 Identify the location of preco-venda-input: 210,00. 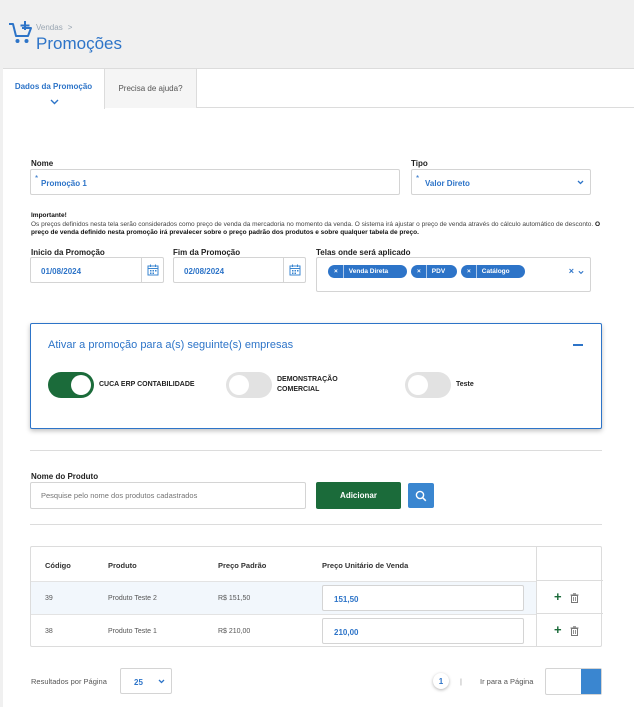
(423, 631).